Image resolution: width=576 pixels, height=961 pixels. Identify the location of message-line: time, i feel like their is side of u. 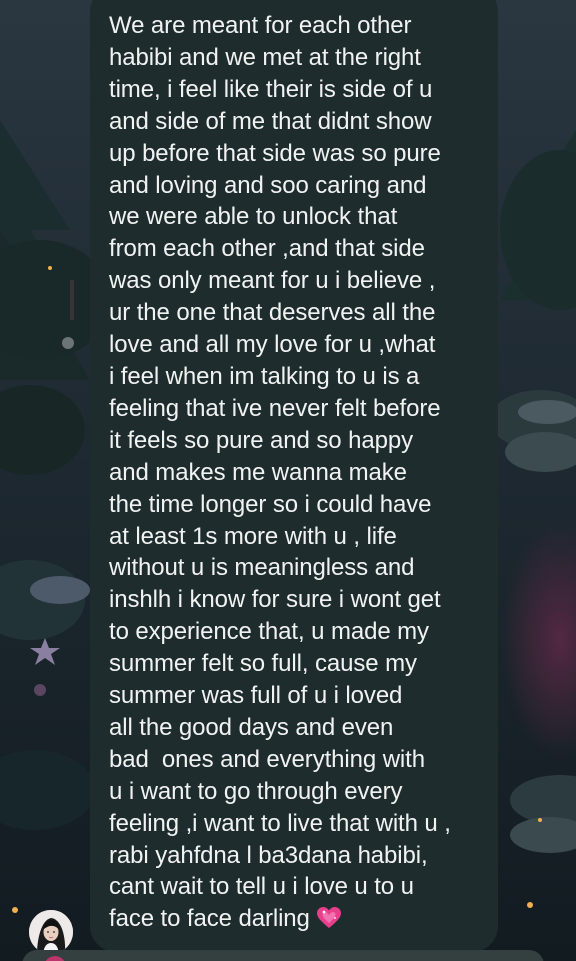
(271, 89).